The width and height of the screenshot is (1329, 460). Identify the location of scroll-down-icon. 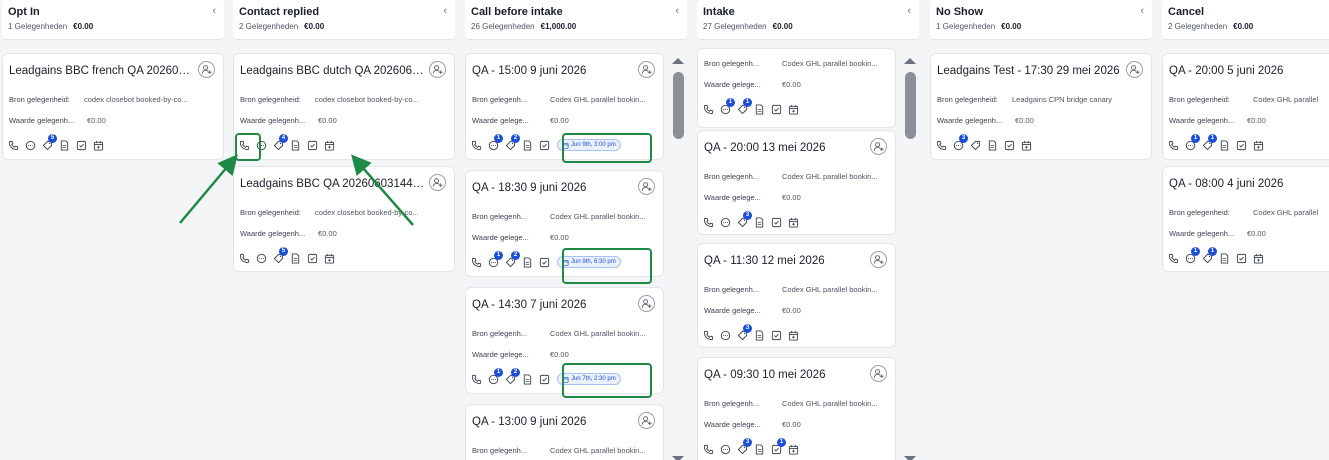
(910, 458).